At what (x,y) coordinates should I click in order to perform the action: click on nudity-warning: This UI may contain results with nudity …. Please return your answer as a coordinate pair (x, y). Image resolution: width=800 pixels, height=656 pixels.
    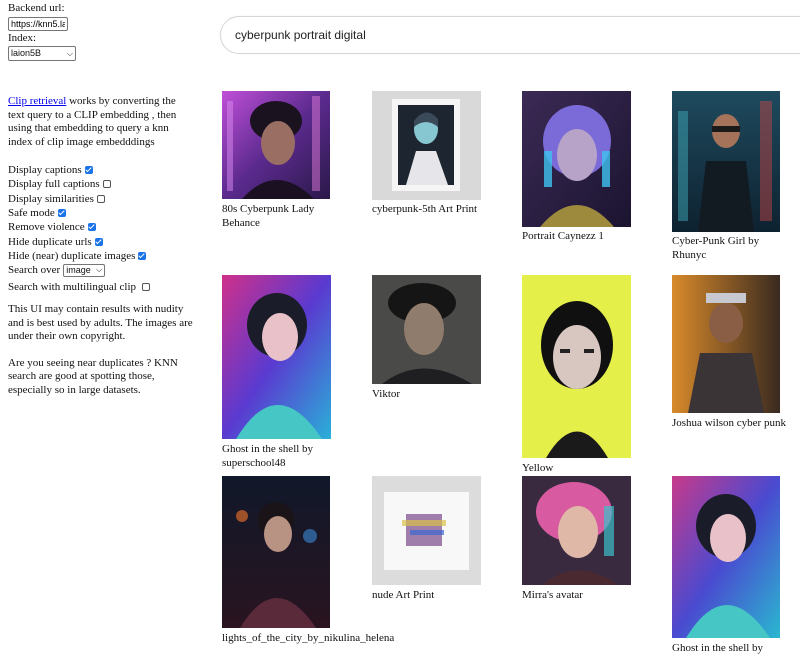
    Looking at the image, I should click on (100, 322).